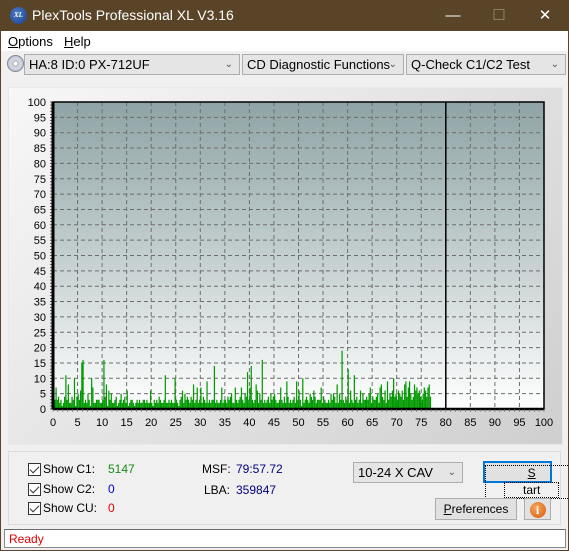 This screenshot has width=569, height=551. I want to click on preferences-button: Preferences, so click(476, 509).